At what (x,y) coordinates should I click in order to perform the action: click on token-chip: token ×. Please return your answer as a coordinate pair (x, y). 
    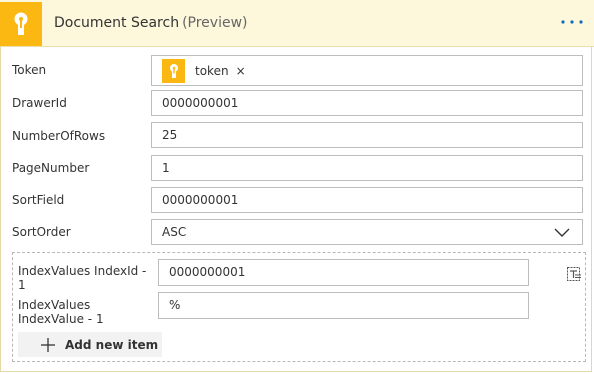
    Looking at the image, I should click on (204, 71).